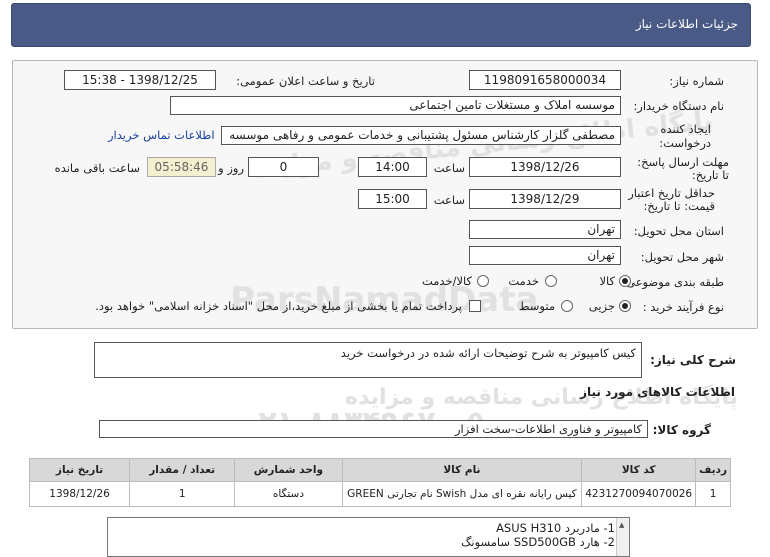  Describe the element at coordinates (681, 430) in the screenshot. I see `goods-group-label: گروه کالا:` at that location.